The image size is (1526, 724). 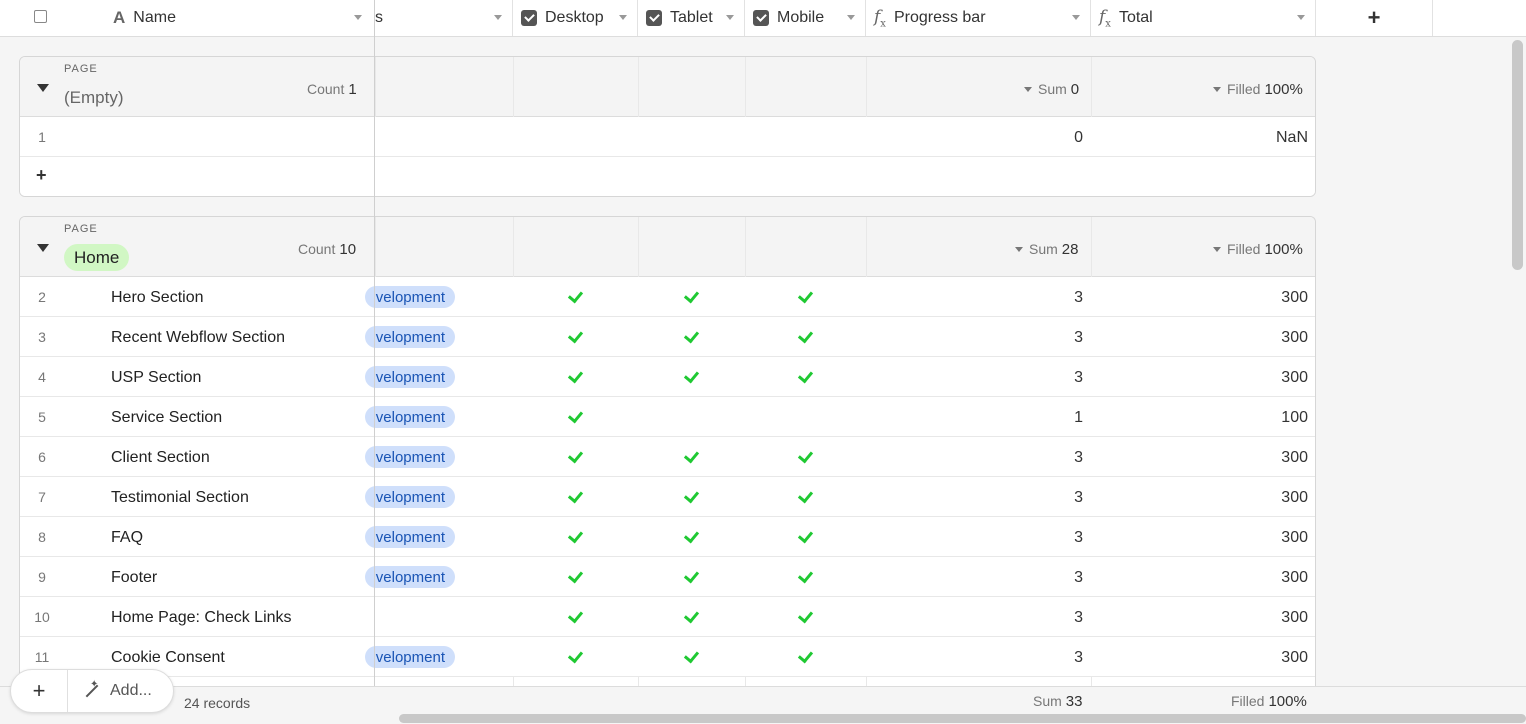 What do you see at coordinates (157, 298) in the screenshot?
I see `row-name: Hero Section` at bounding box center [157, 298].